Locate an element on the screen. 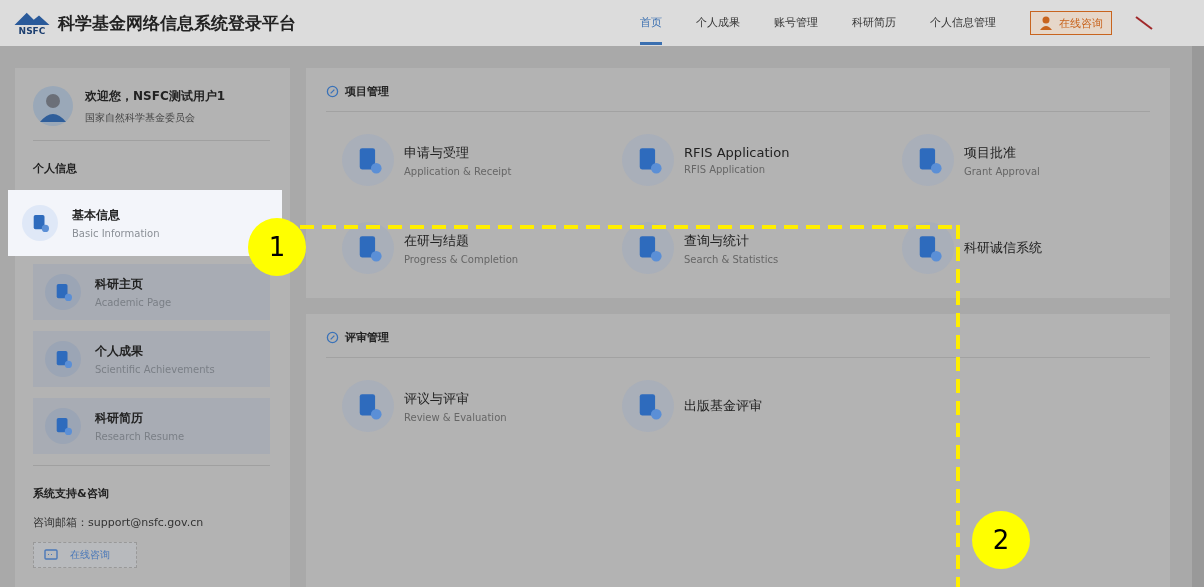 The height and width of the screenshot is (587, 1204). section-title: 项目管理 is located at coordinates (367, 91).